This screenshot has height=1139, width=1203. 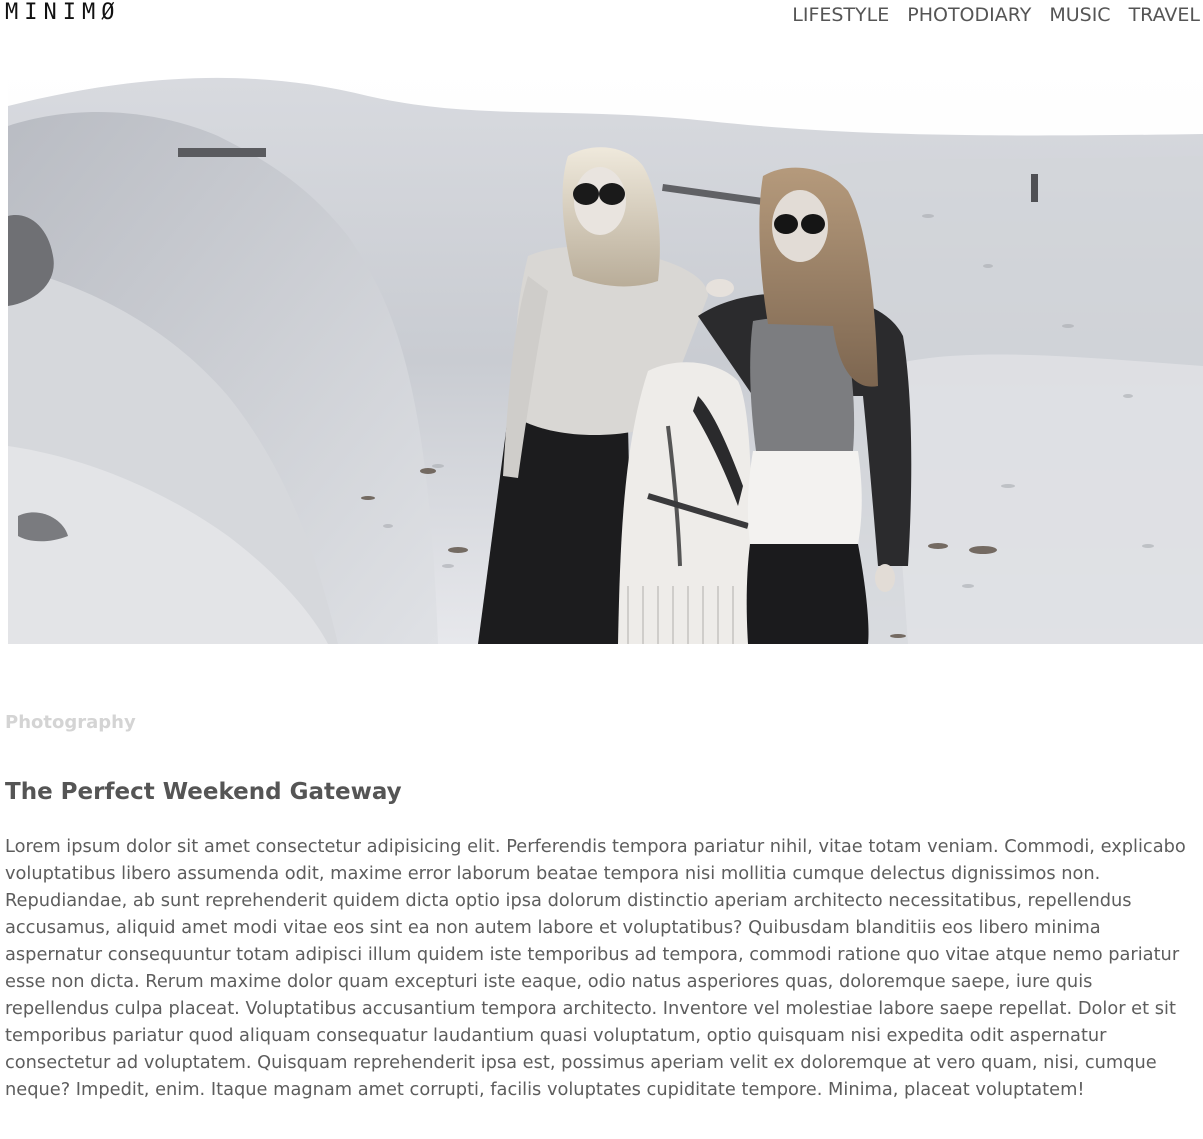 I want to click on post-category: Photography, so click(x=70, y=723).